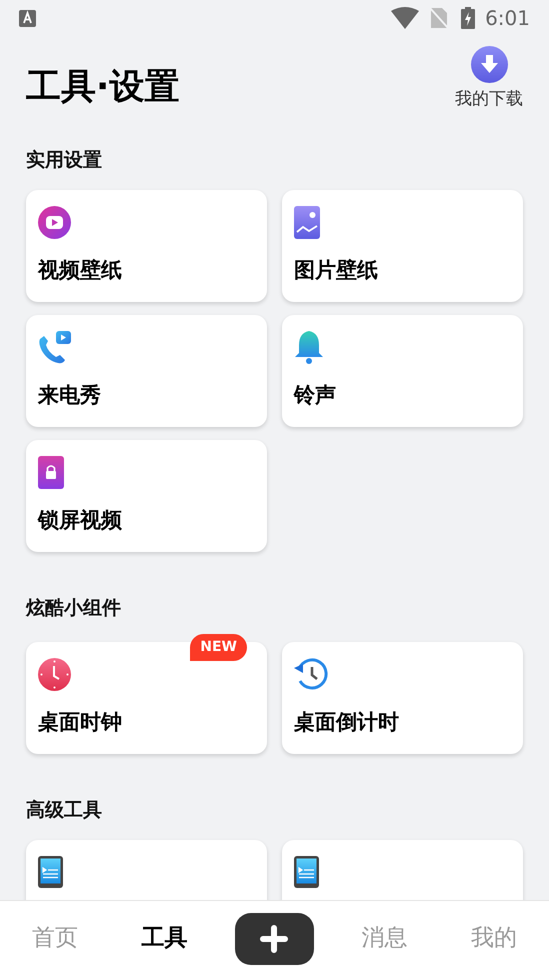 The height and width of the screenshot is (976, 549). Describe the element at coordinates (311, 674) in the screenshot. I see `history-icon` at that location.